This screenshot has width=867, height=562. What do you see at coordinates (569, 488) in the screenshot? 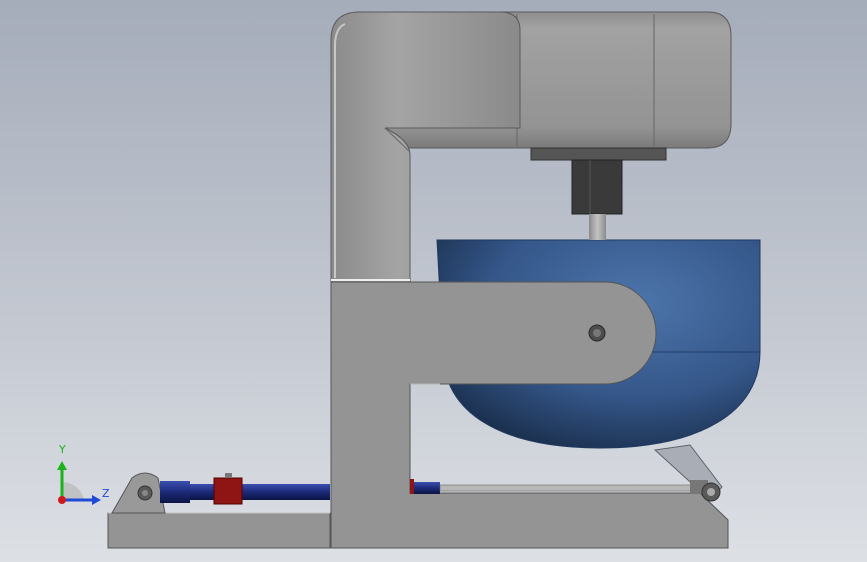
I see `actuator-rod` at bounding box center [569, 488].